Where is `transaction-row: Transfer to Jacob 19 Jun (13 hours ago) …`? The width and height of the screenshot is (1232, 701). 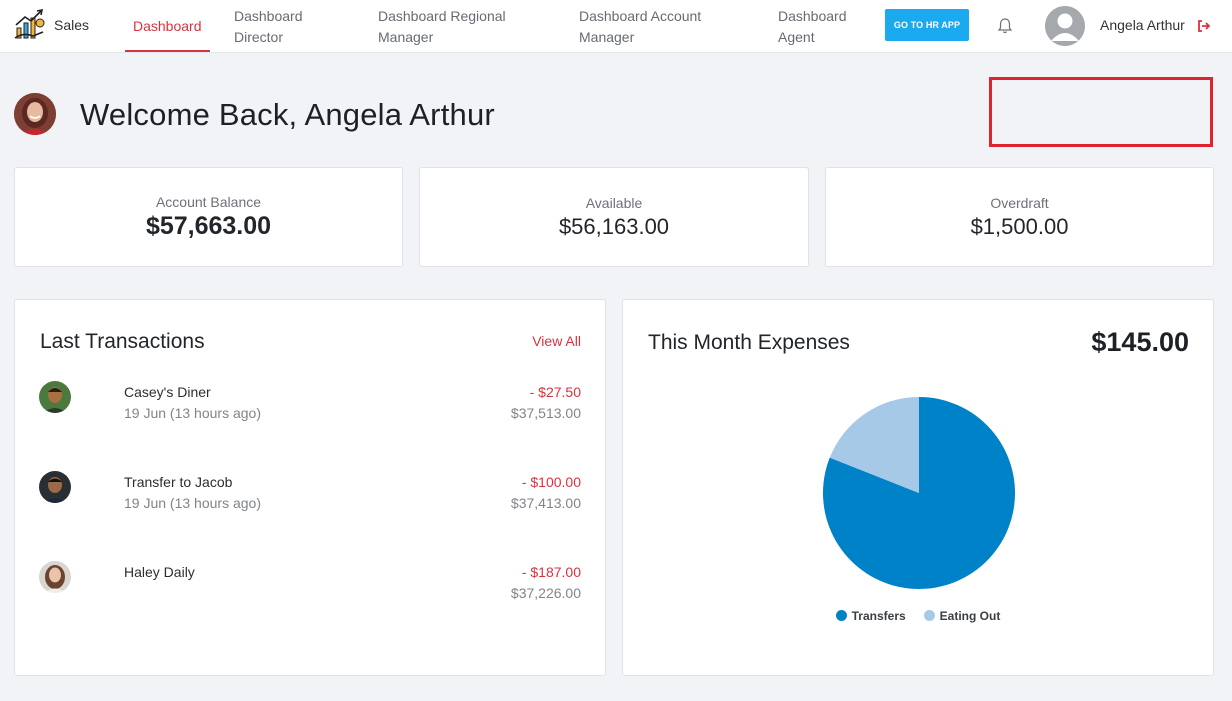 transaction-row: Transfer to Jacob 19 Jun (13 hours ago) … is located at coordinates (310, 501).